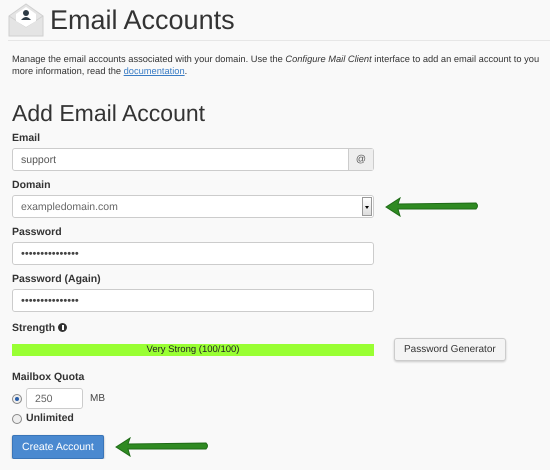 The height and width of the screenshot is (470, 550). I want to click on envelope-icon, so click(26, 20).